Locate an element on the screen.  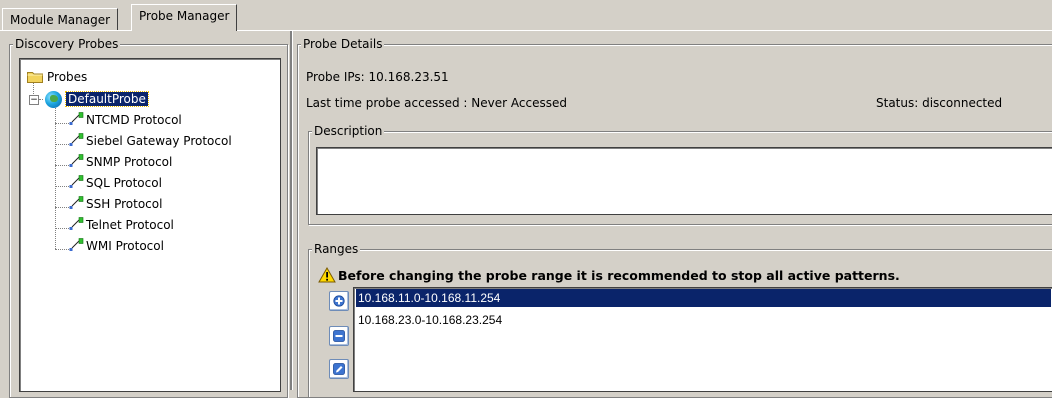
description-field is located at coordinates (684, 181).